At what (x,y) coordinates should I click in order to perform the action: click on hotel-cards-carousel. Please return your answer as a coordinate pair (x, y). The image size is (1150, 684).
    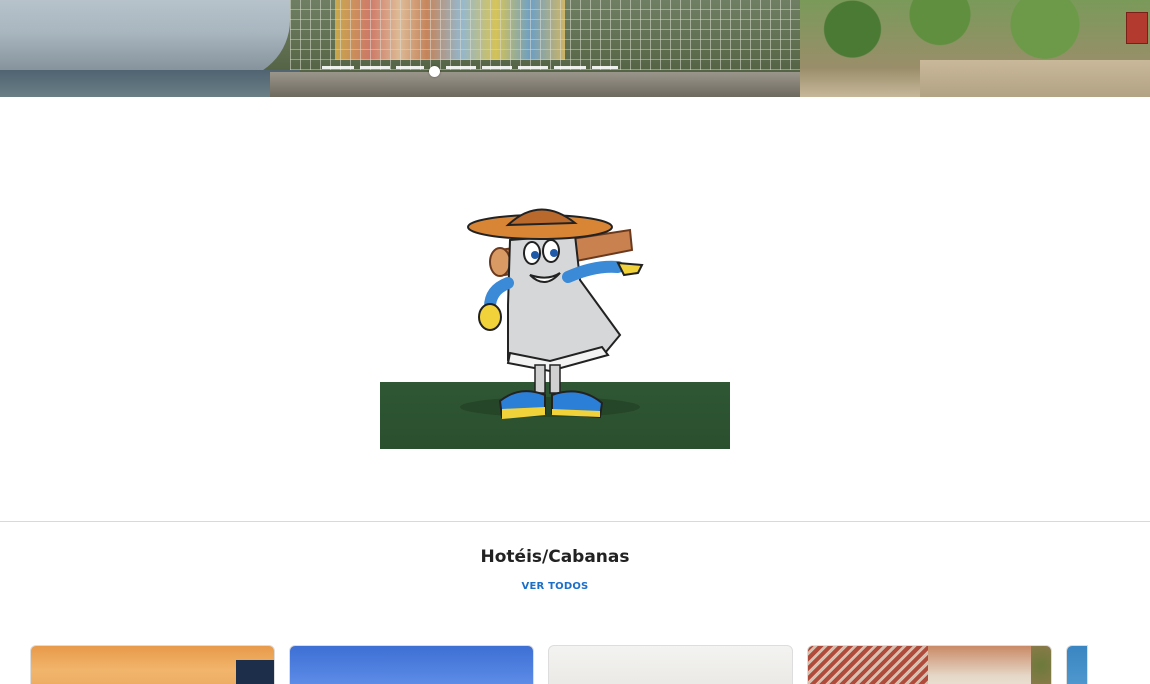
    Looking at the image, I should click on (590, 664).